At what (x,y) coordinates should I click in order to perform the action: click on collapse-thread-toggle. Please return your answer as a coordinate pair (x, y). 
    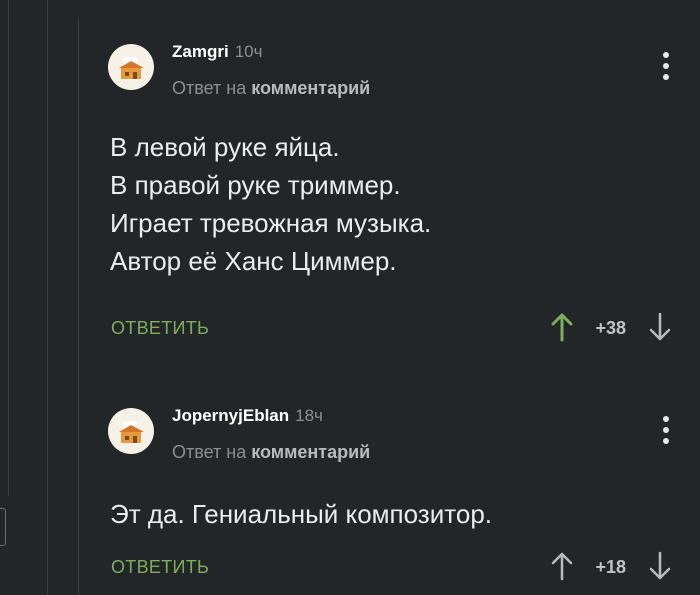
    Looking at the image, I should click on (3, 527).